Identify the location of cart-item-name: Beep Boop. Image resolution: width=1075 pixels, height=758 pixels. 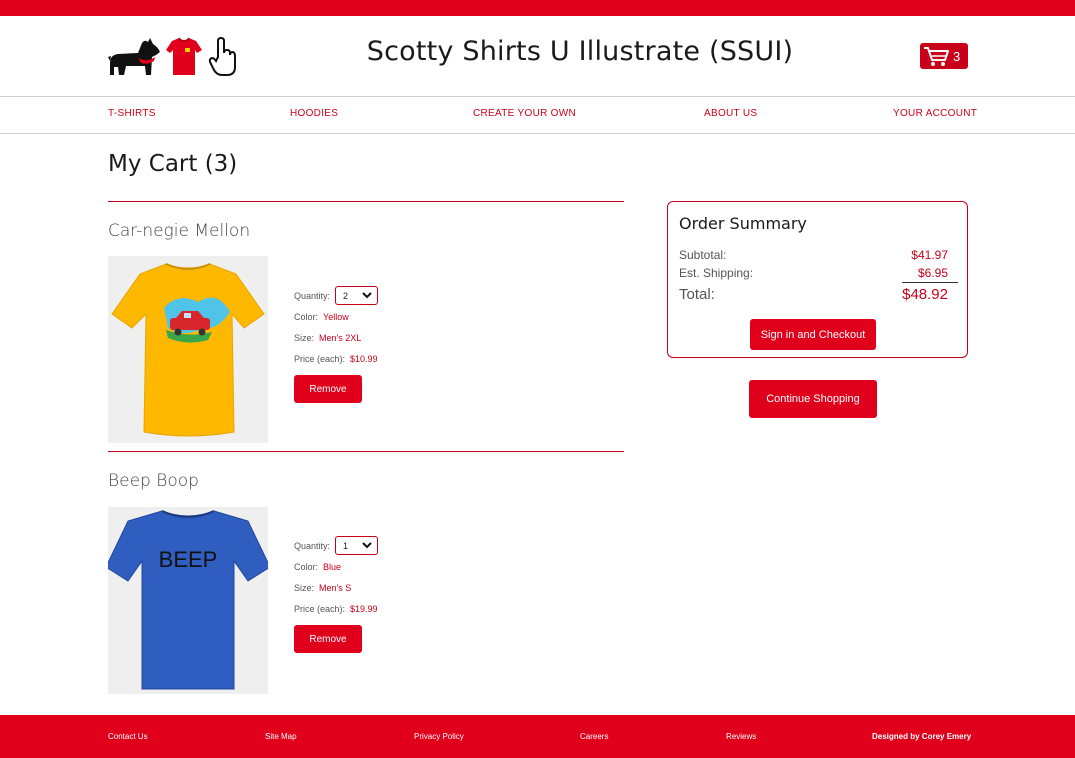
(153, 481).